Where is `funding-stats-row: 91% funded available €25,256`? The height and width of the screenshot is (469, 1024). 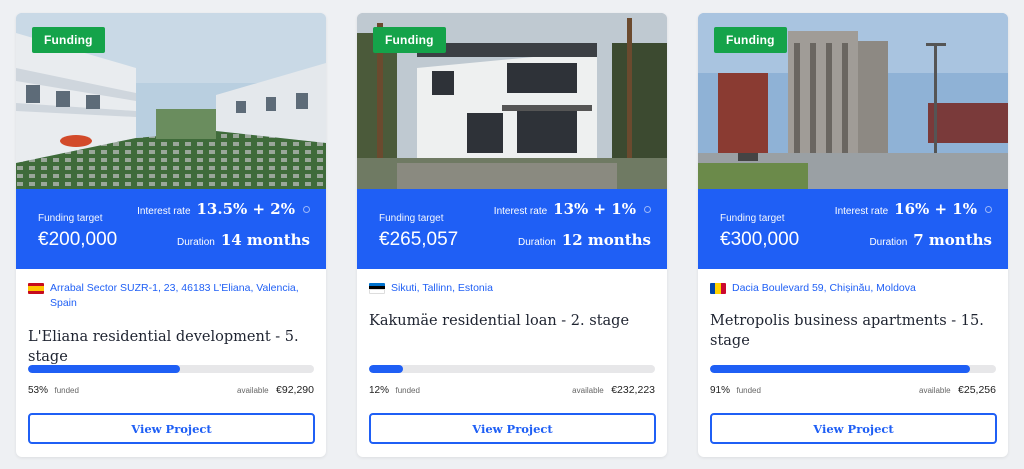
funding-stats-row: 91% funded available €25,256 is located at coordinates (853, 389).